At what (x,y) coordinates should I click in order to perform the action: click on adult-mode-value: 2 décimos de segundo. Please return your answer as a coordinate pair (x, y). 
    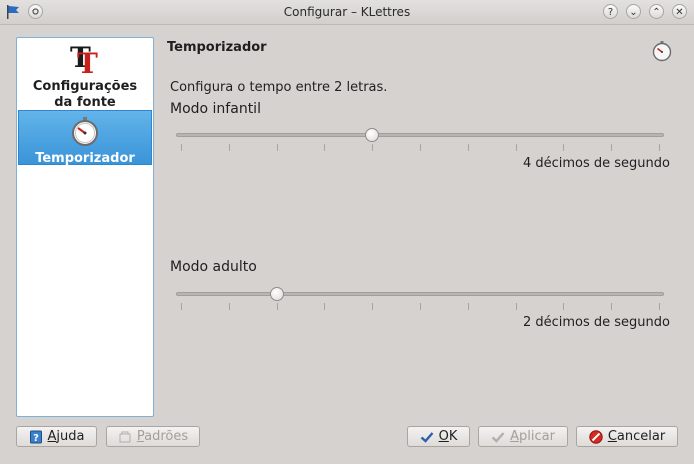
    Looking at the image, I should click on (596, 322).